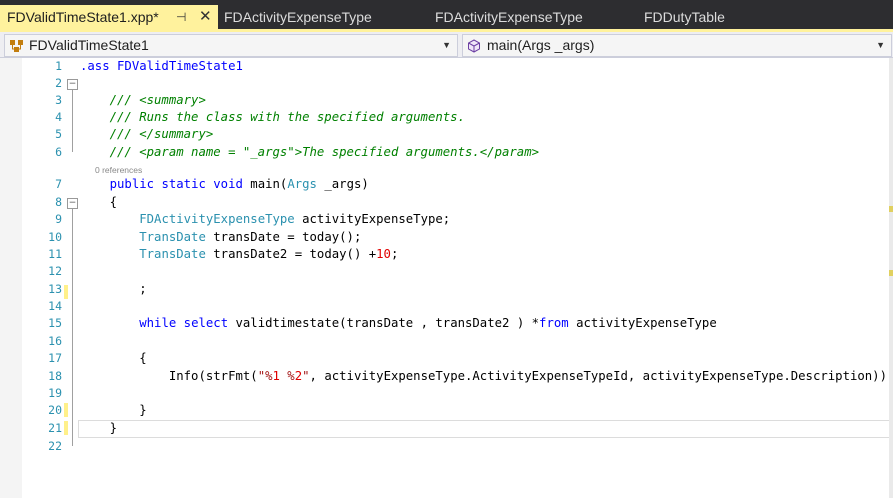 Image resolution: width=893 pixels, height=498 pixels. Describe the element at coordinates (55, 323) in the screenshot. I see `line-number: 15` at that location.